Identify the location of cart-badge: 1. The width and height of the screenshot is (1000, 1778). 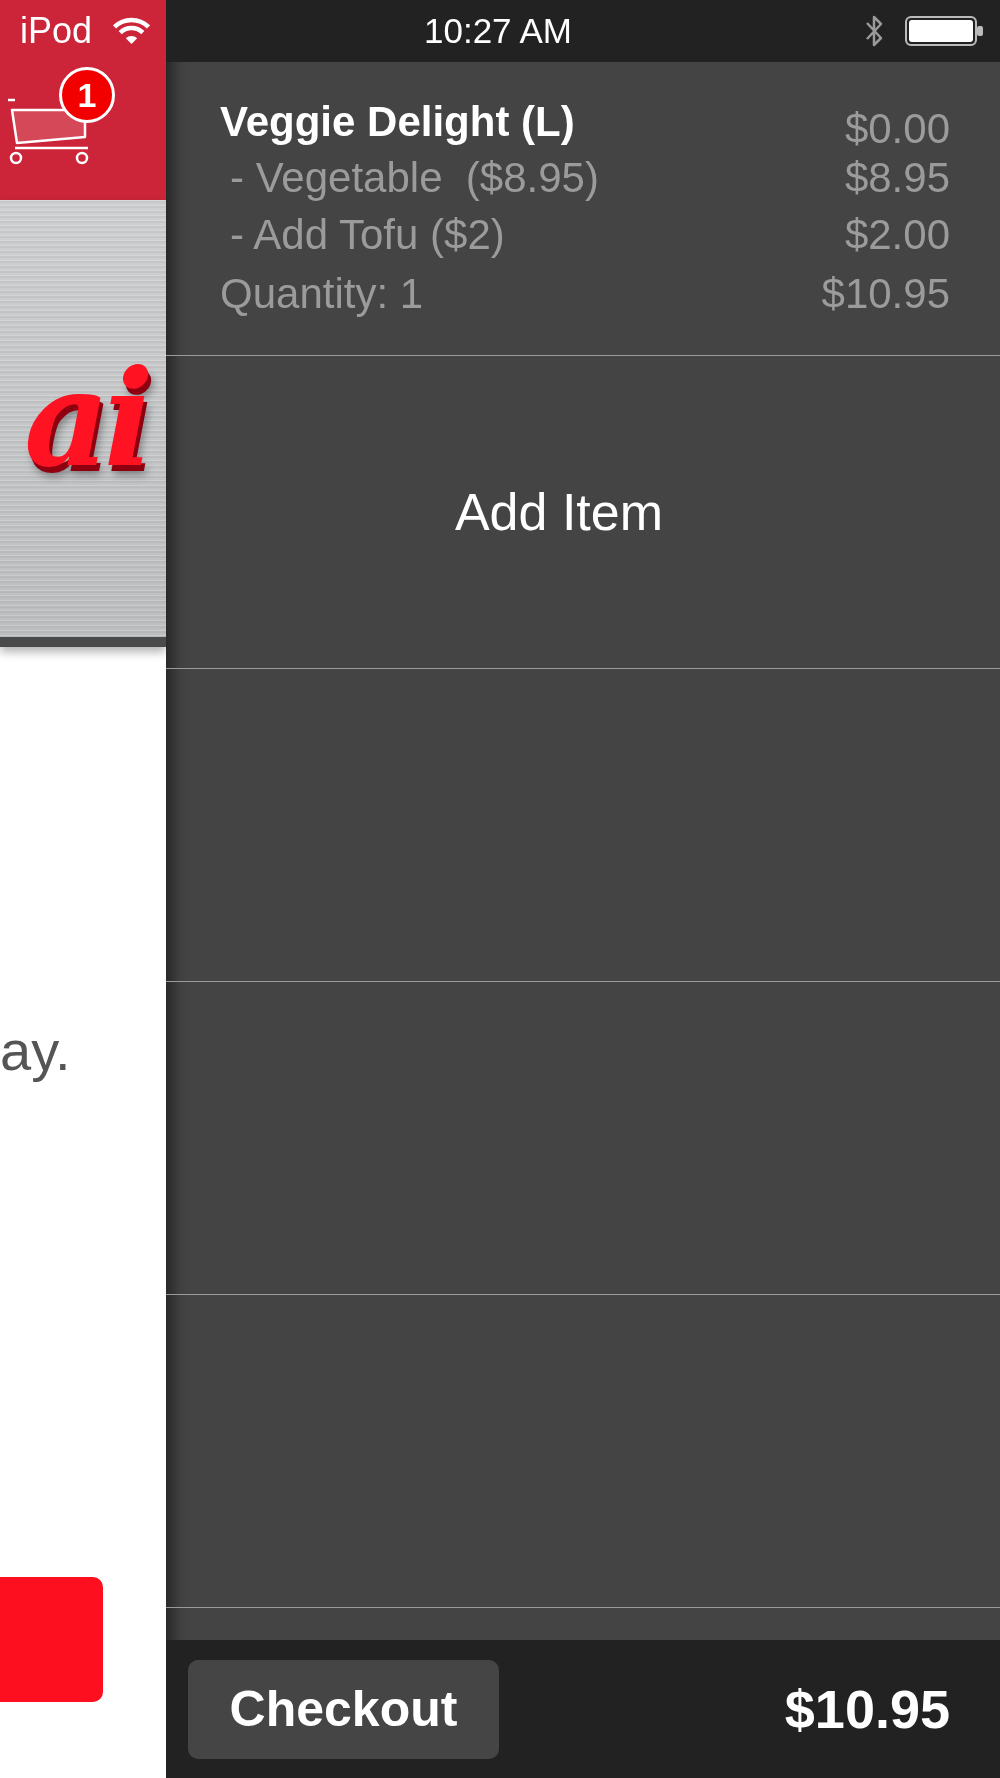
(87, 95).